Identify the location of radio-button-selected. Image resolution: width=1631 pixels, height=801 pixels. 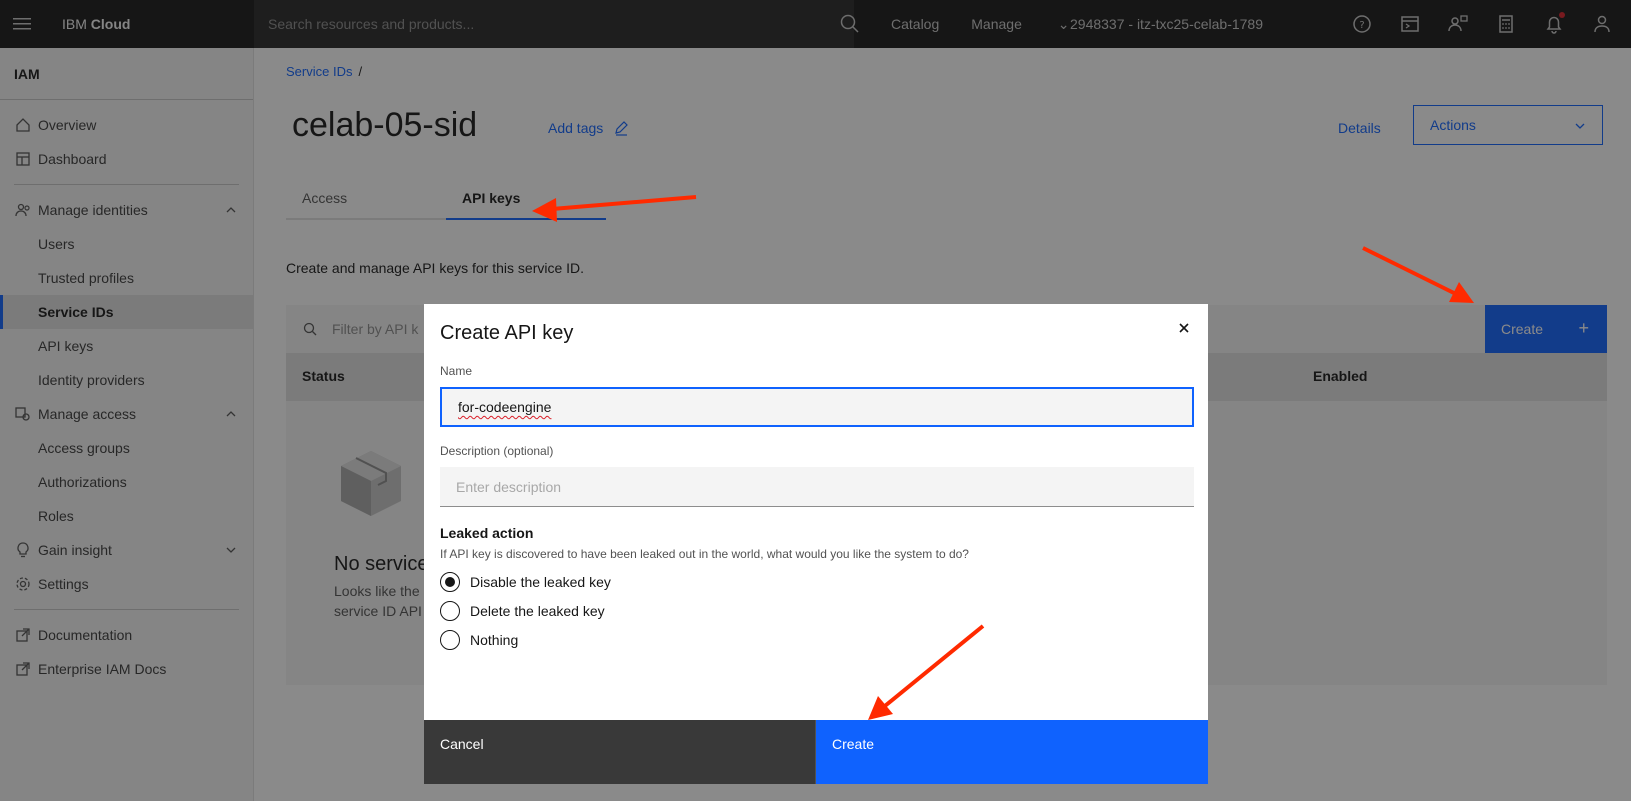
(450, 582).